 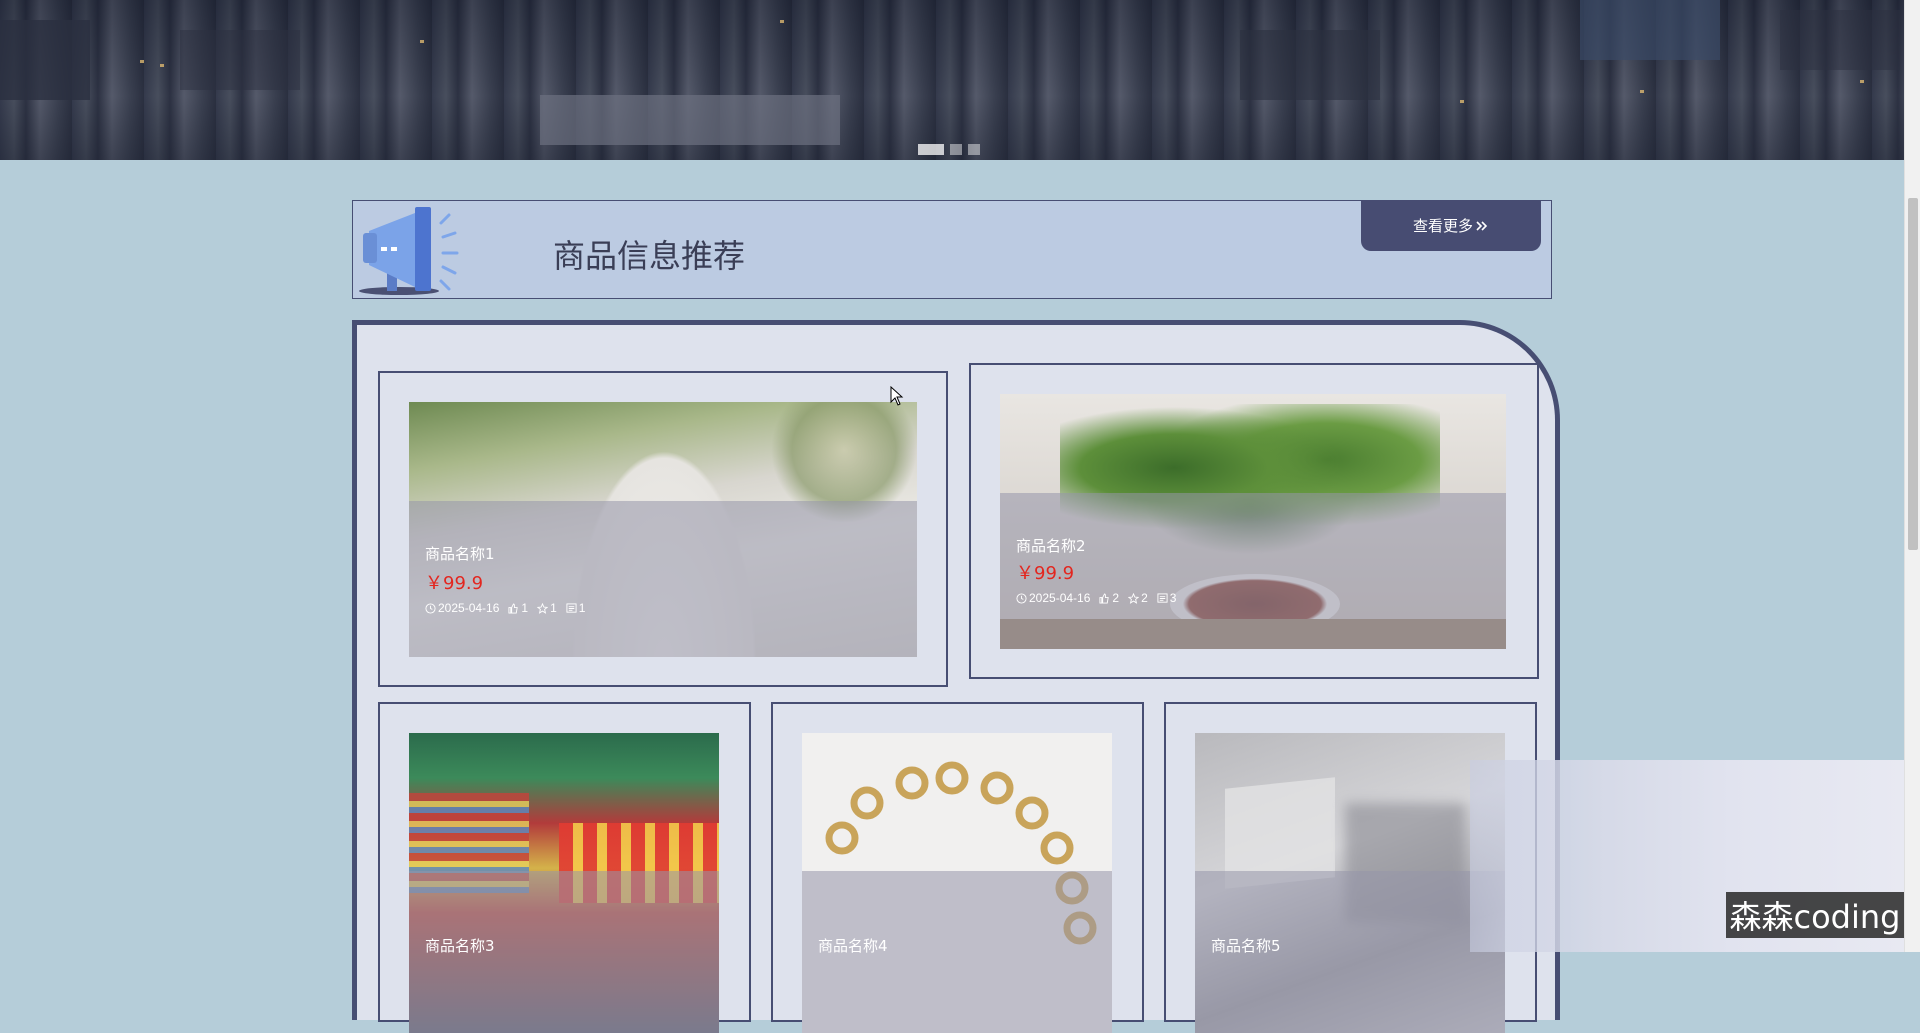 What do you see at coordinates (949, 149) in the screenshot?
I see `carousel-indicators` at bounding box center [949, 149].